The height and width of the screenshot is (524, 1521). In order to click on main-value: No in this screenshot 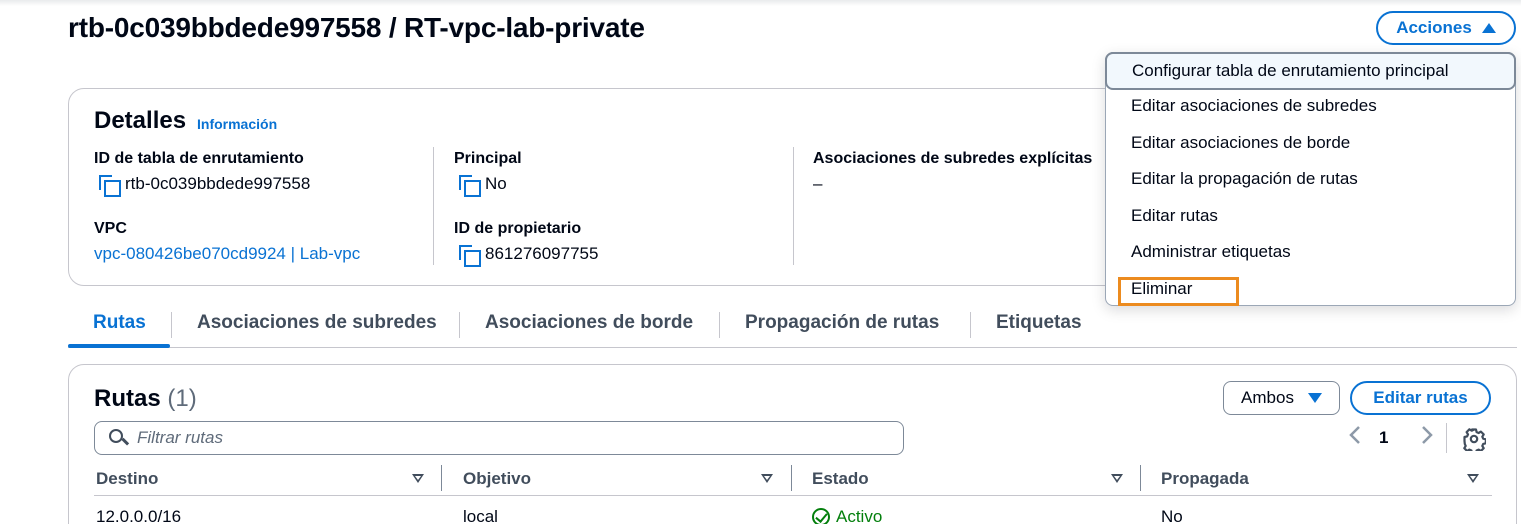, I will do `click(483, 185)`.